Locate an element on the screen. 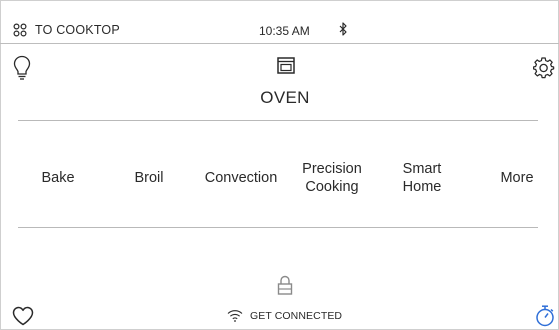 The image size is (559, 330). timer-icon is located at coordinates (545, 316).